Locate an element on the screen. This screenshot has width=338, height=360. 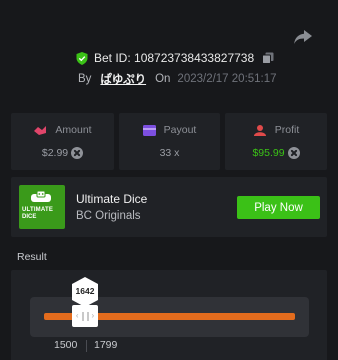
chevron-left-icon: ‹ is located at coordinates (77, 315).